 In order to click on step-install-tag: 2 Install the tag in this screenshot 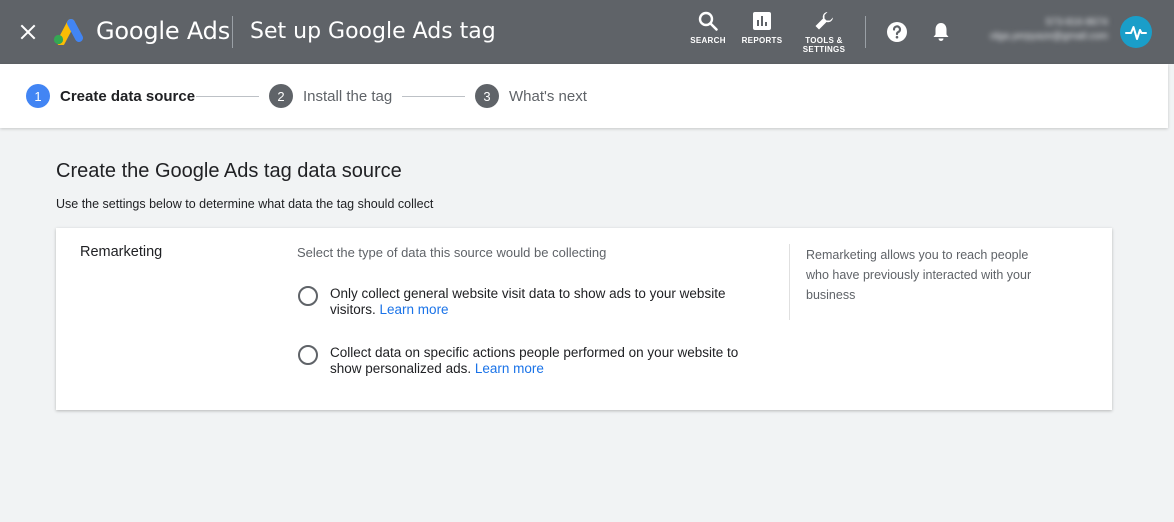, I will do `click(330, 96)`.